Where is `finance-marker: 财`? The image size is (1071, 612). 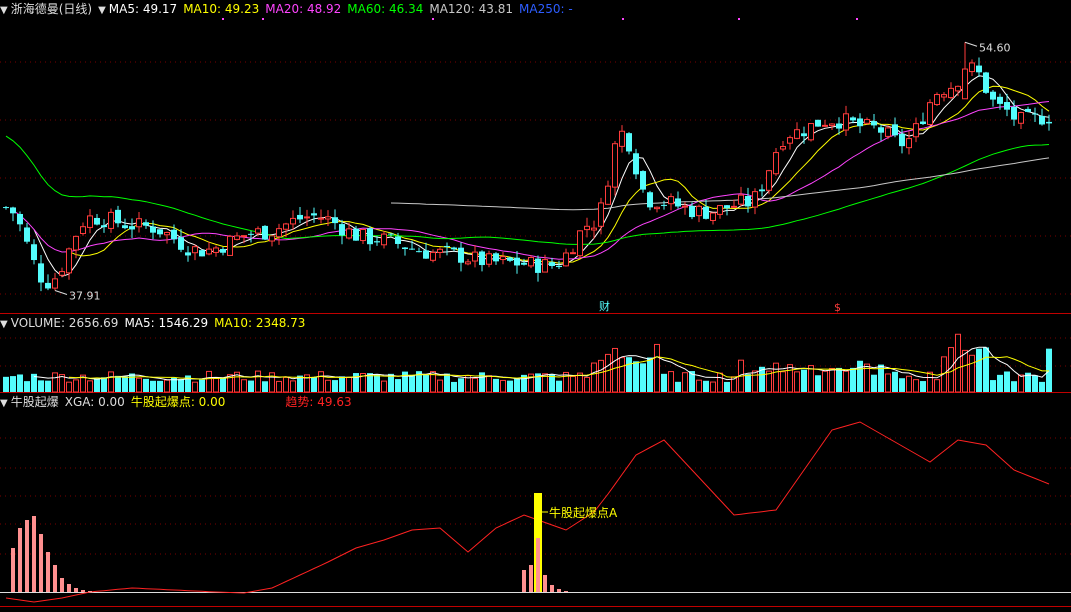
finance-marker: 财 is located at coordinates (604, 306).